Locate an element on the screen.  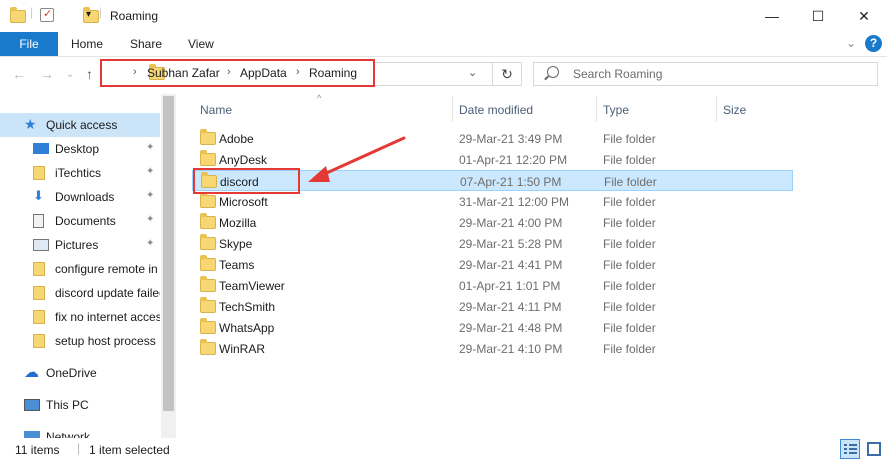
search-placeholder: Search Roaming is located at coordinates (617, 74).